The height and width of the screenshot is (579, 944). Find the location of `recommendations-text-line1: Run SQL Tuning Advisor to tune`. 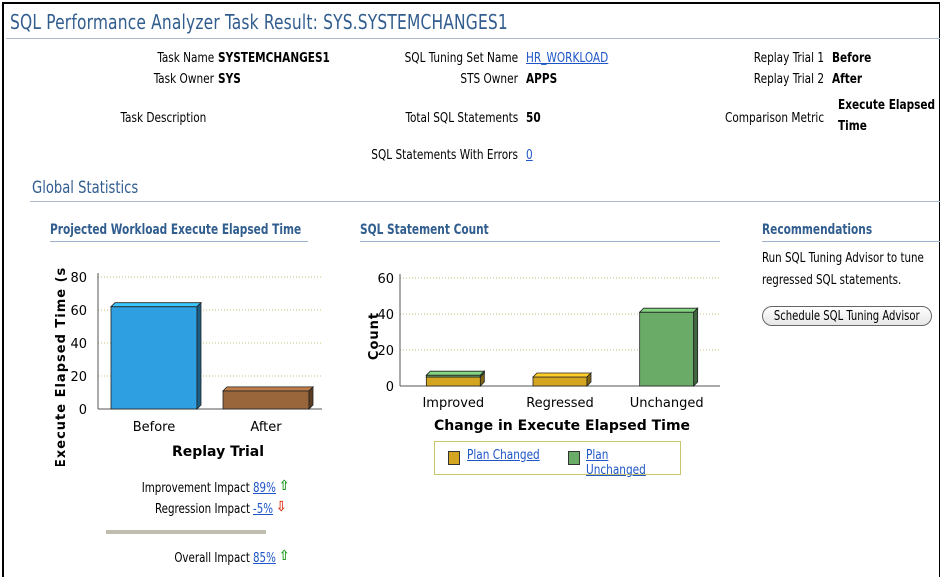

recommendations-text-line1: Run SQL Tuning Advisor to tune is located at coordinates (843, 258).